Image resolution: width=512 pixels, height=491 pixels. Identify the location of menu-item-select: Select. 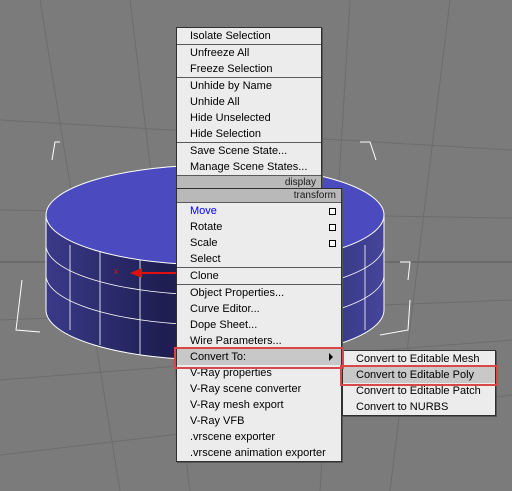
(259, 259).